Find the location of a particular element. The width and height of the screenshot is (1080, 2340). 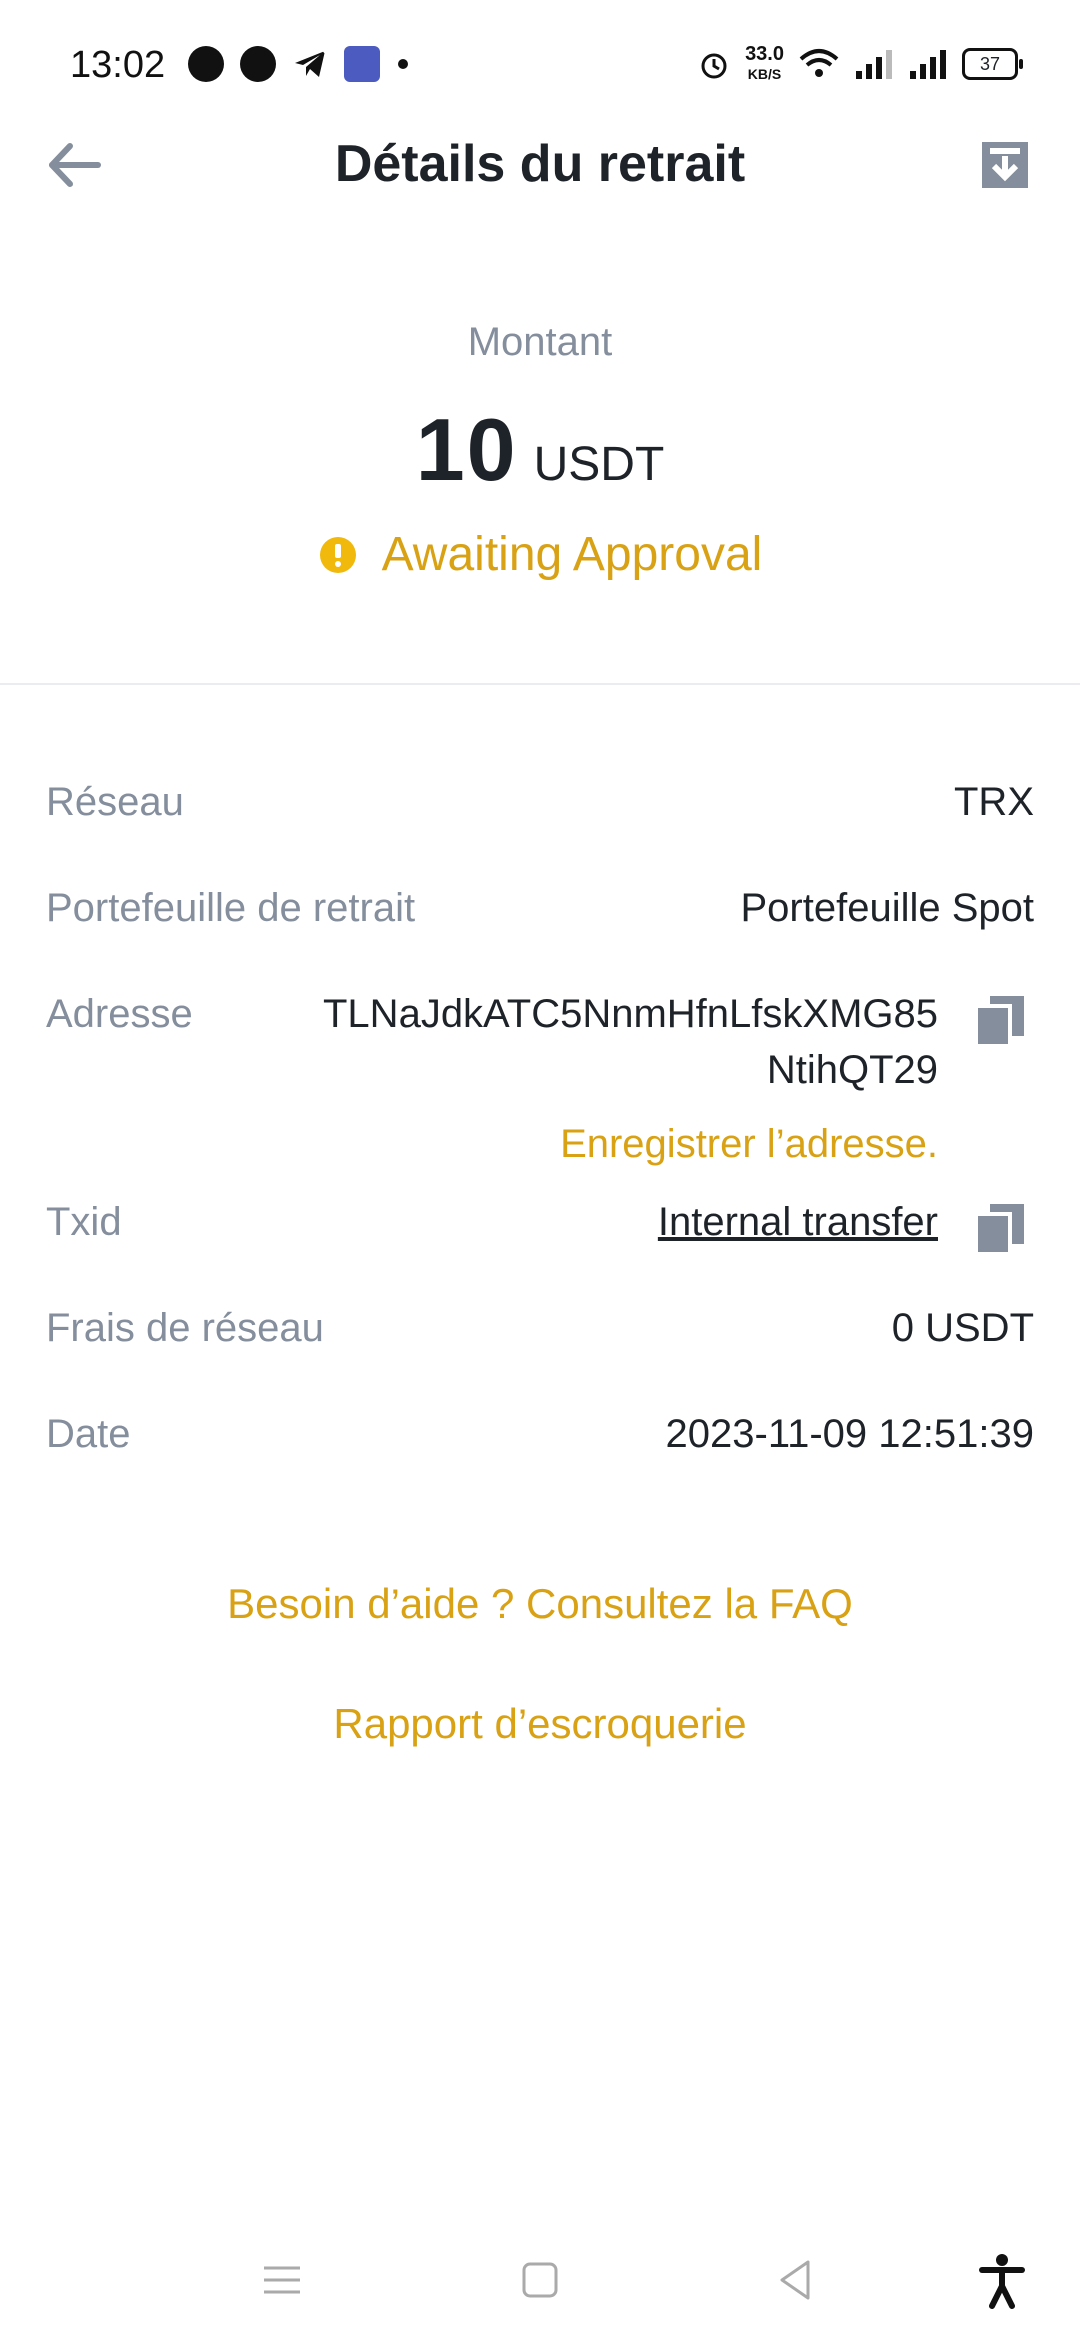

address-label: Adresse is located at coordinates (119, 1014).